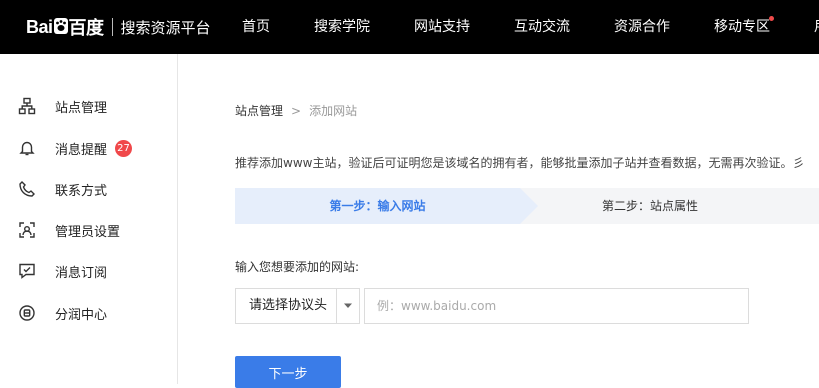  What do you see at coordinates (649, 206) in the screenshot?
I see `step-2-label: 第二步：站点属性` at bounding box center [649, 206].